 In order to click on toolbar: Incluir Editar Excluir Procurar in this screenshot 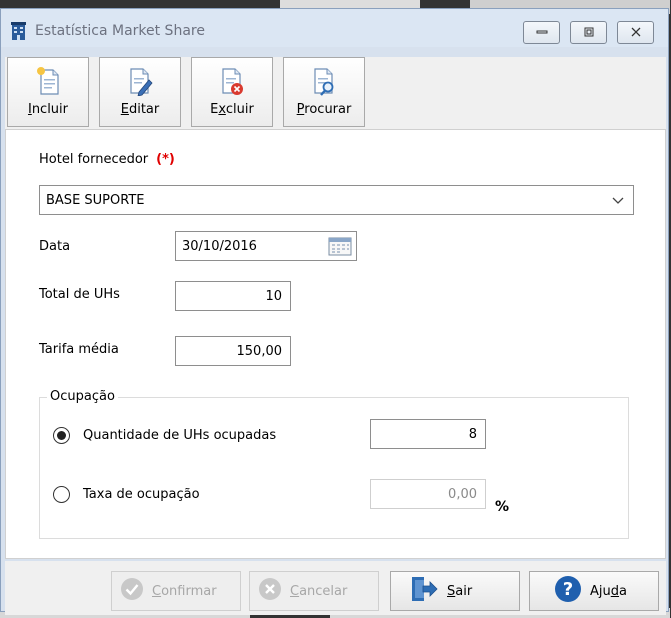, I will do `click(335, 93)`.